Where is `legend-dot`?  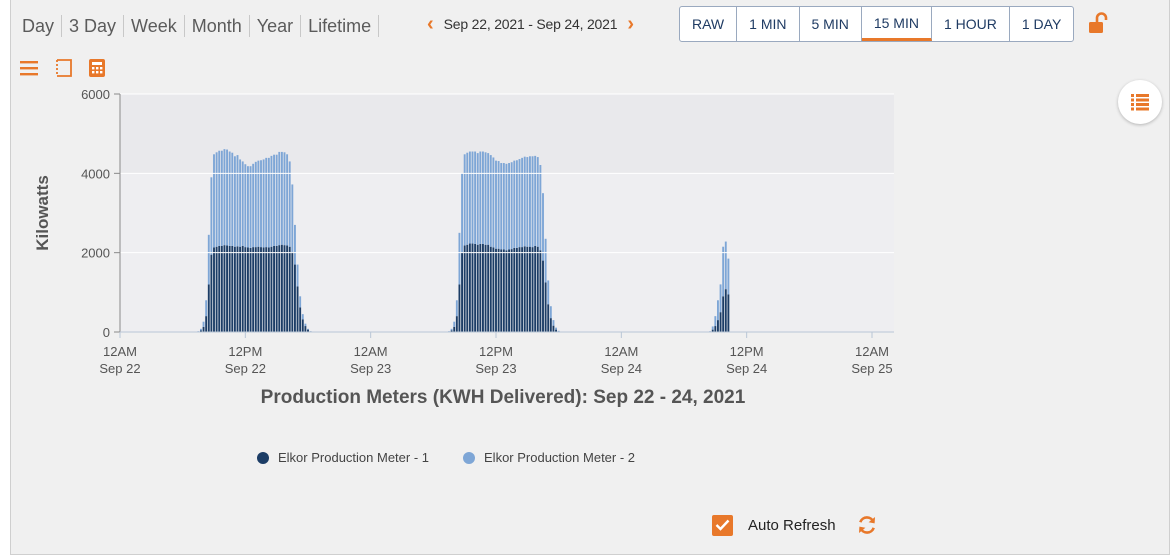 legend-dot is located at coordinates (263, 457).